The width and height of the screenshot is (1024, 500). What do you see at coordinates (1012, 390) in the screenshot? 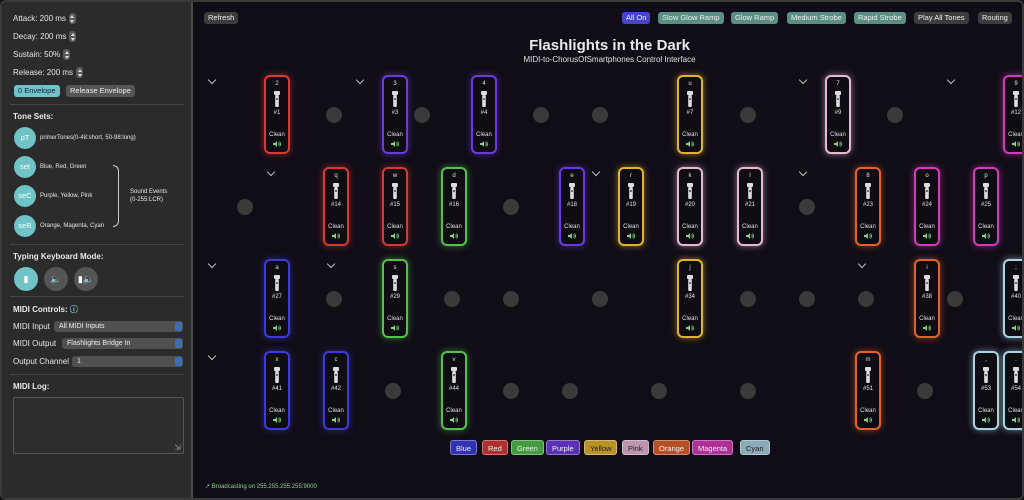
I see `flashlight-card: . #54 Clean` at bounding box center [1012, 390].